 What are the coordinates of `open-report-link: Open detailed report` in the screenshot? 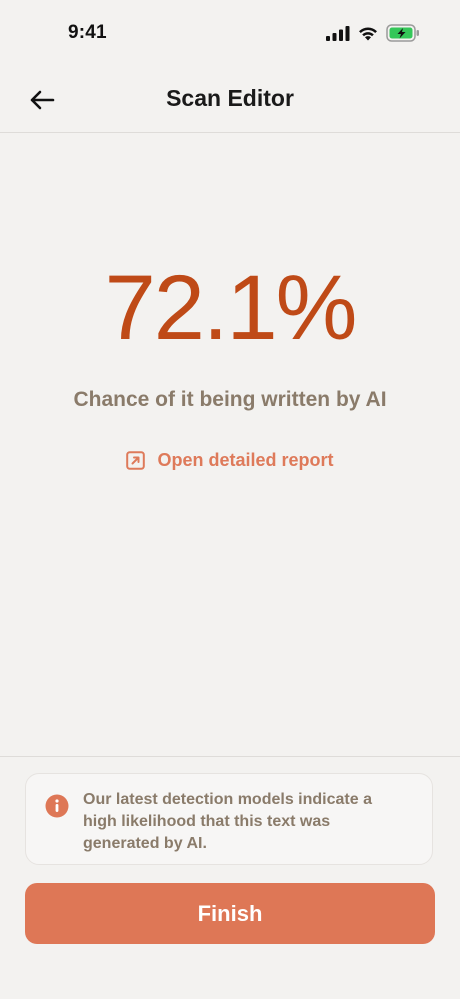 It's located at (230, 460).